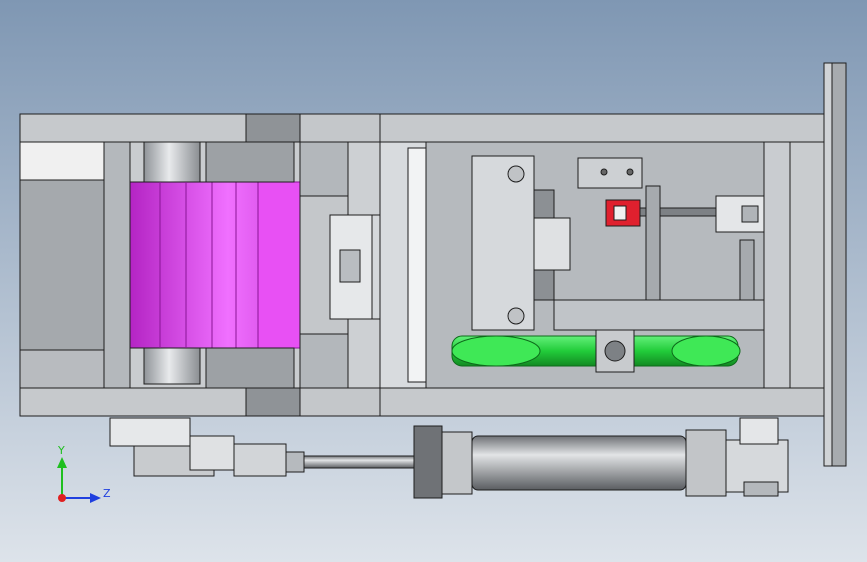 The height and width of the screenshot is (562, 867). Describe the element at coordinates (615, 351) in the screenshot. I see `center-pulley-hub` at that location.